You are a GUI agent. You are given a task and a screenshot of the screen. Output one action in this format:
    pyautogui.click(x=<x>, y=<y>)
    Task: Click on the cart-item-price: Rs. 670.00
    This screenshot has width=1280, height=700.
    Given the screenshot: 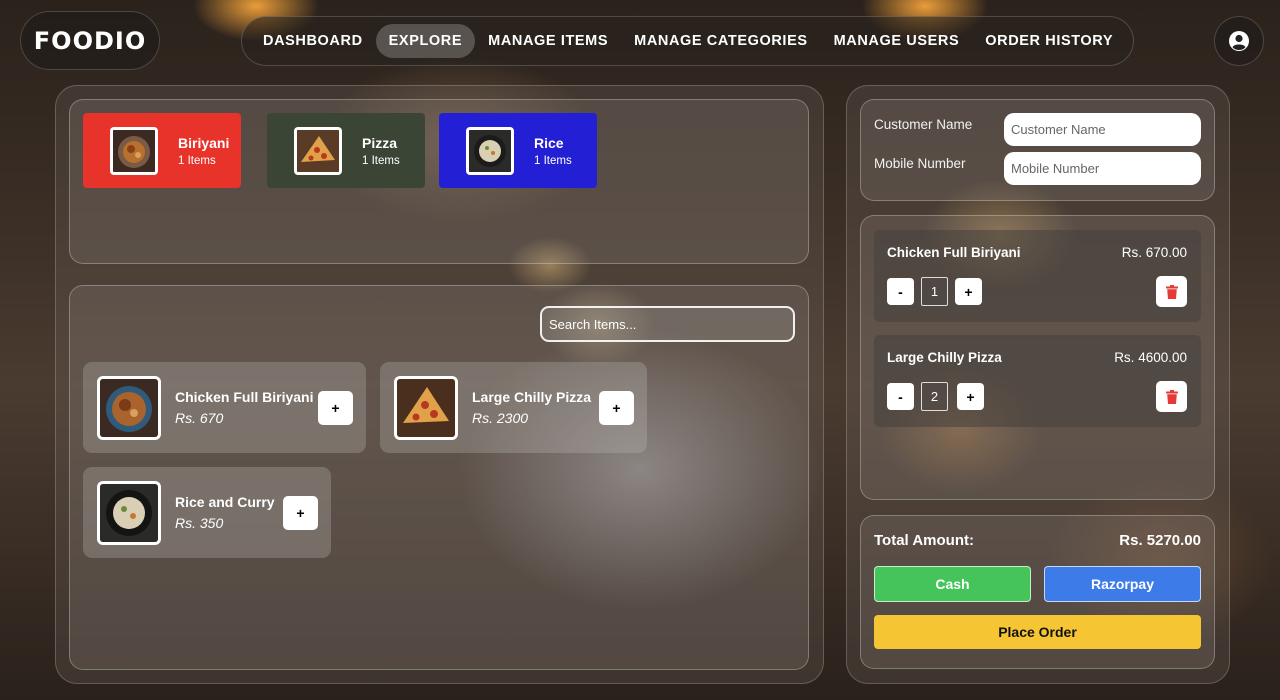 What is the action you would take?
    pyautogui.click(x=1154, y=252)
    